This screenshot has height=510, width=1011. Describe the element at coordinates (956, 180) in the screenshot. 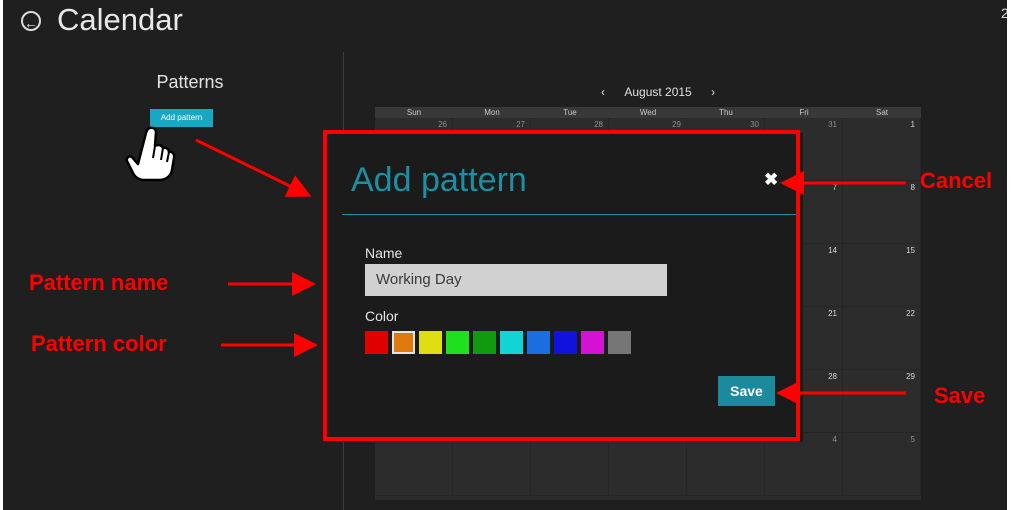

I see `cancel-annotation: Cancel` at that location.